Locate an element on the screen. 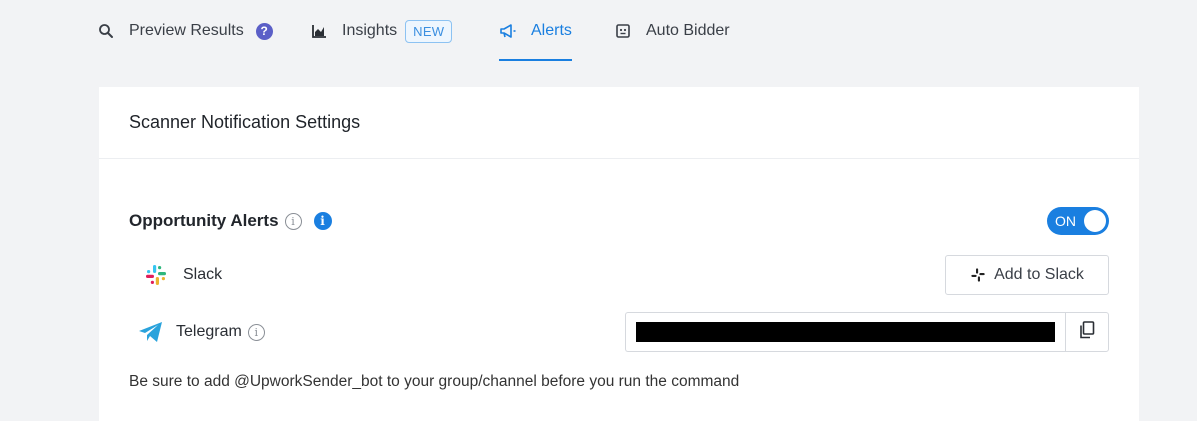 The image size is (1197, 421). opportunity-alerts-toggle: ON is located at coordinates (1078, 221).